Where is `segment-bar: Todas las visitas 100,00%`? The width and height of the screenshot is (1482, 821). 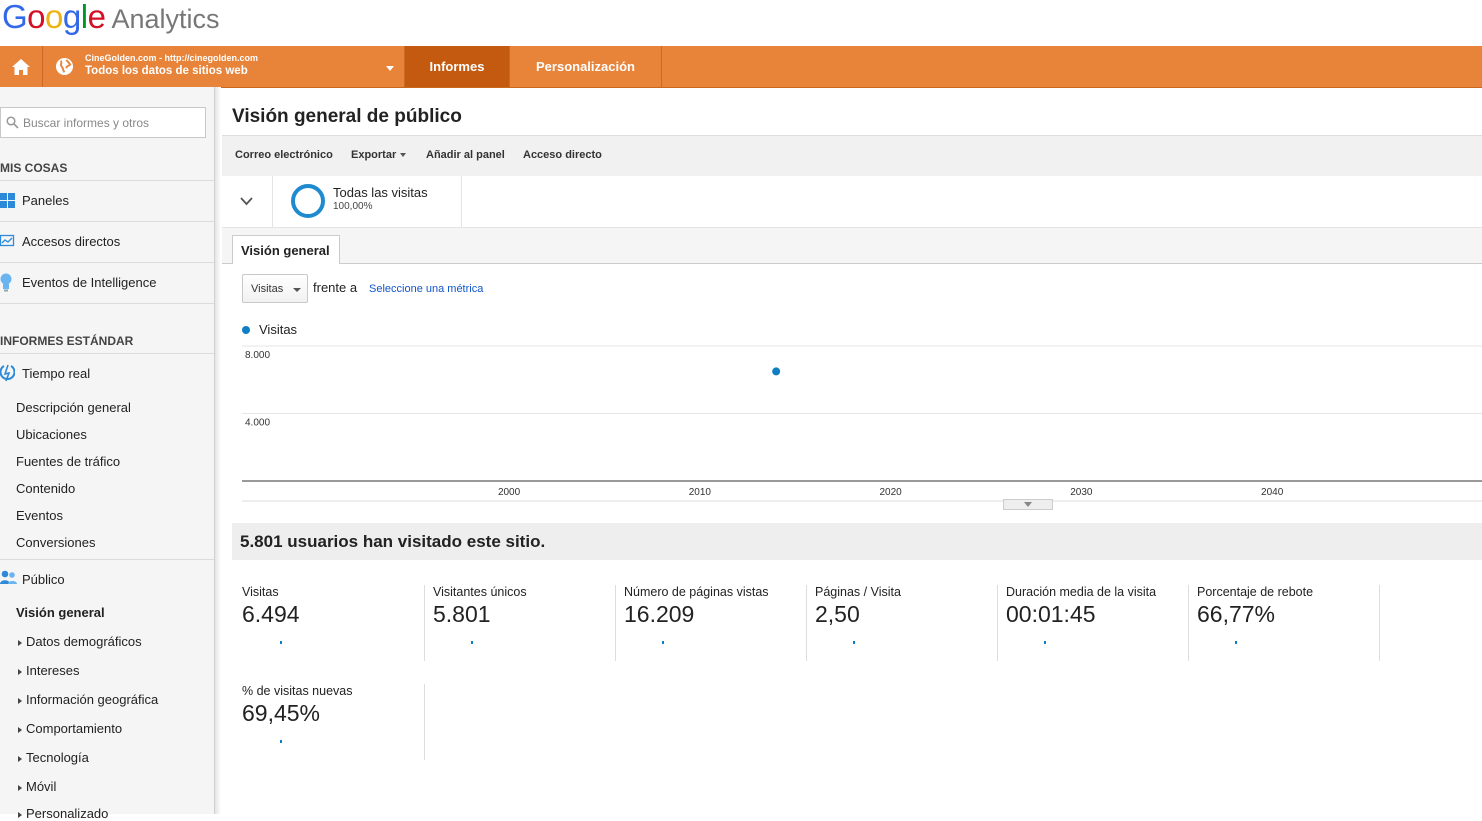 segment-bar: Todas las visitas 100,00% is located at coordinates (852, 202).